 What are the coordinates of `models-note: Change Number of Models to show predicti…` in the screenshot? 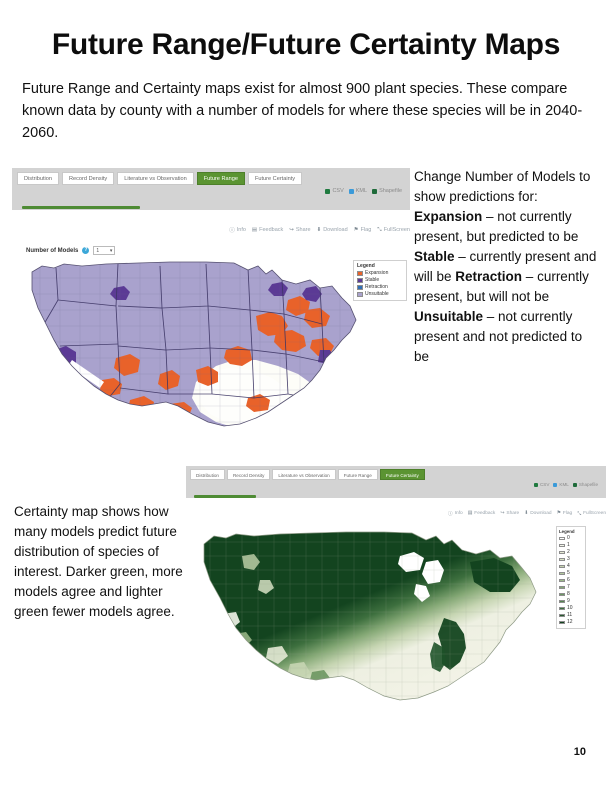 It's located at (506, 267).